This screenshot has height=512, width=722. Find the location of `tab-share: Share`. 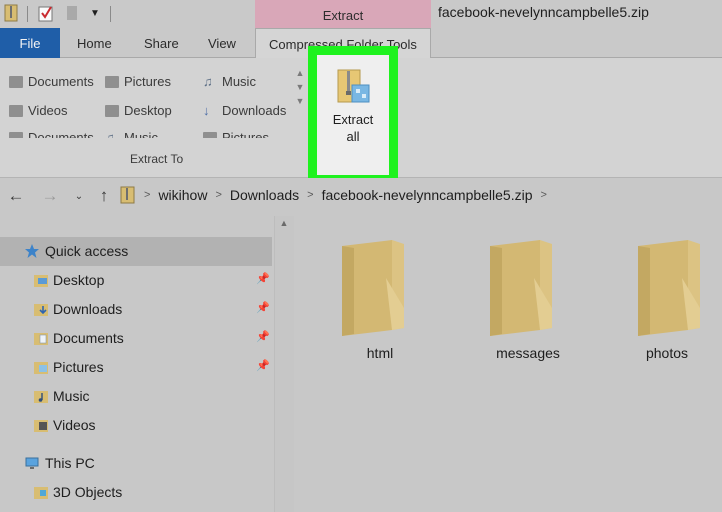

tab-share: Share is located at coordinates (161, 43).